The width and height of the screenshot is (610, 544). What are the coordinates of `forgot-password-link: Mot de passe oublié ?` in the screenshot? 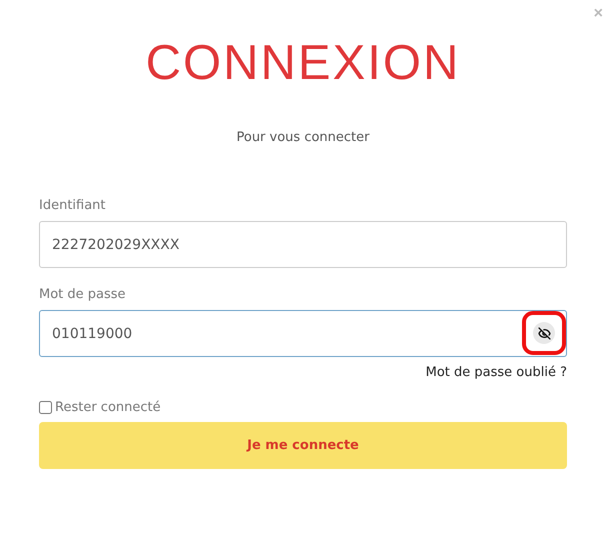 It's located at (496, 372).